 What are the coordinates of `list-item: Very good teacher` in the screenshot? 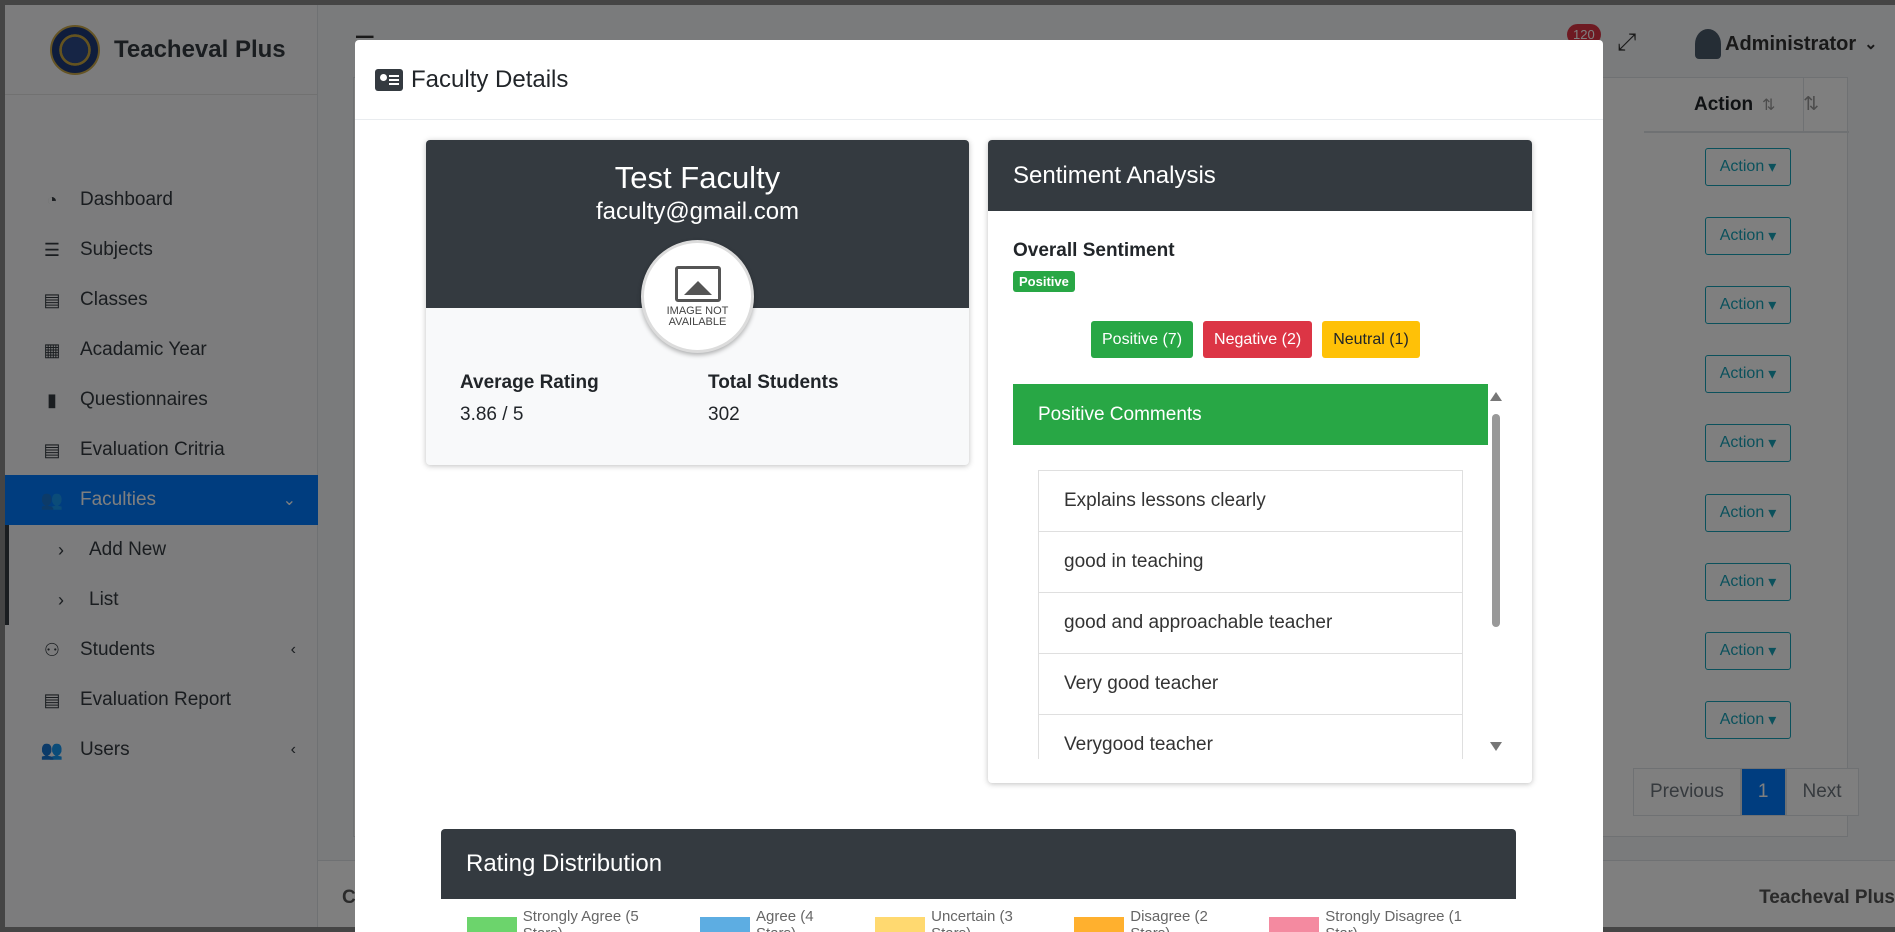 It's located at (1250, 684).